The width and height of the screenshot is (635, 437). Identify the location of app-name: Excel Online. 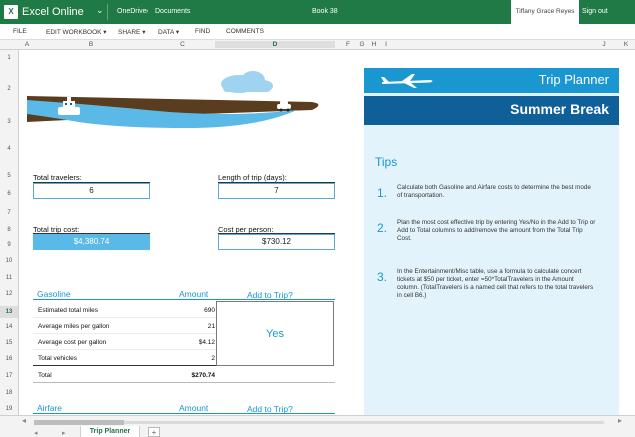
(53, 12).